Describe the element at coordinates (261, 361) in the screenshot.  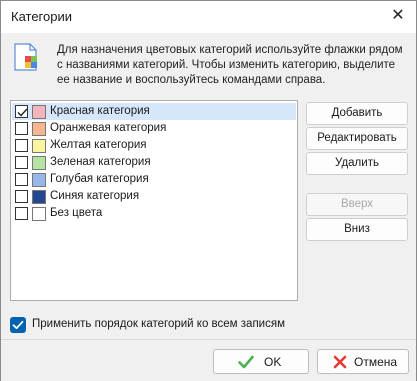
I see `ok-button: OK` at that location.